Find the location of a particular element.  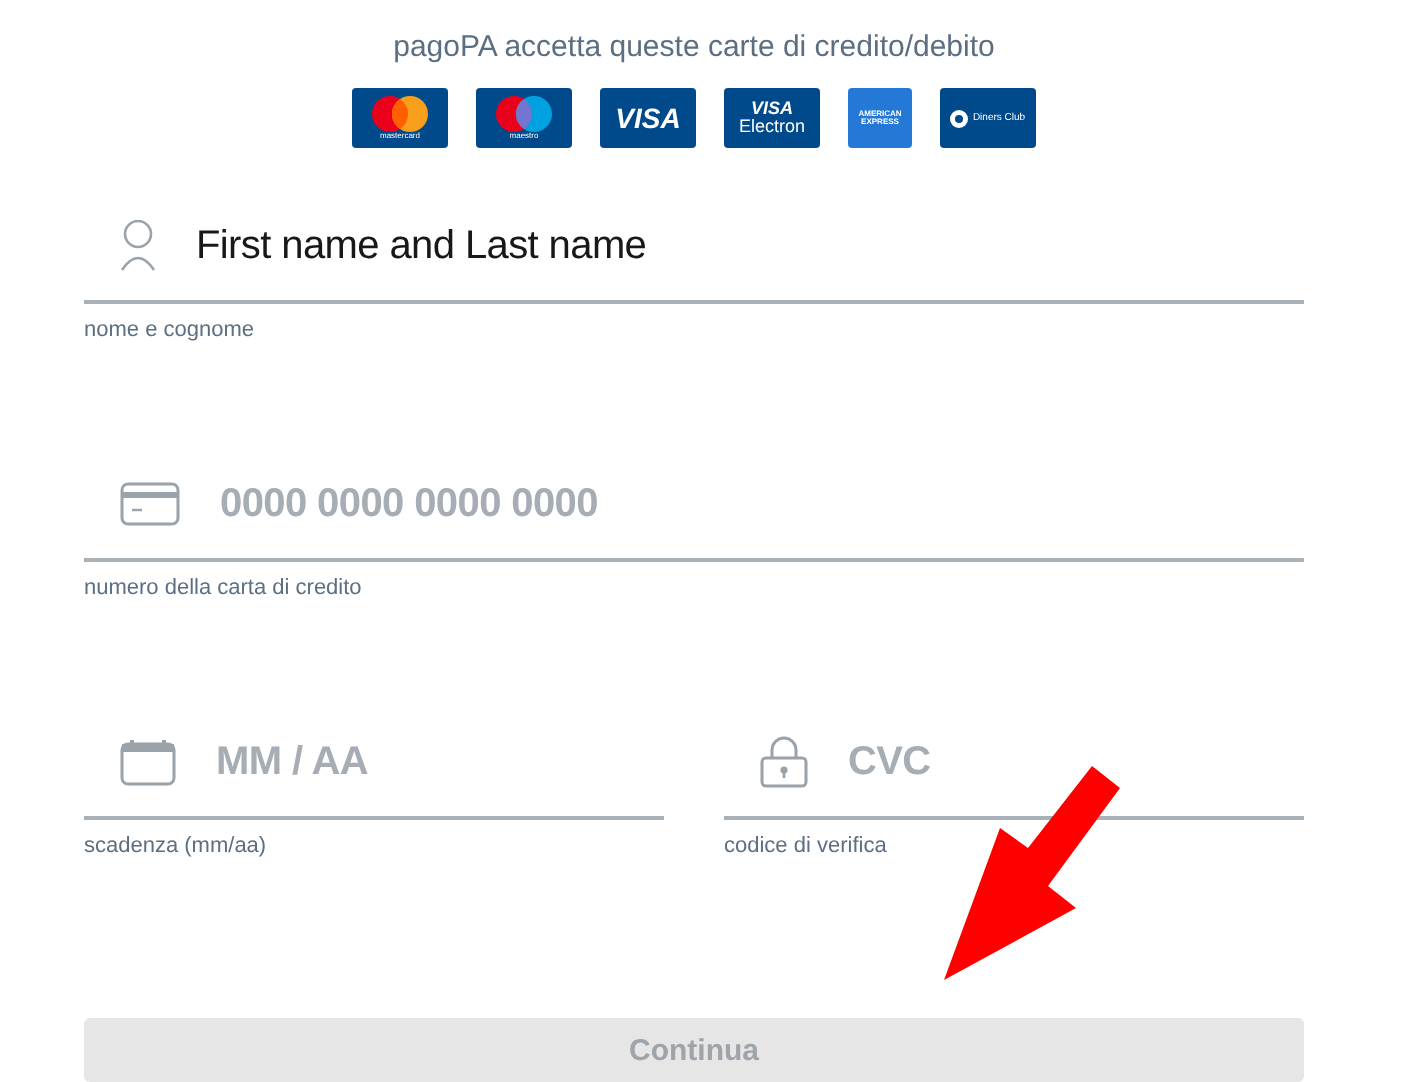

field-hint: codice di verifica is located at coordinates (806, 846).